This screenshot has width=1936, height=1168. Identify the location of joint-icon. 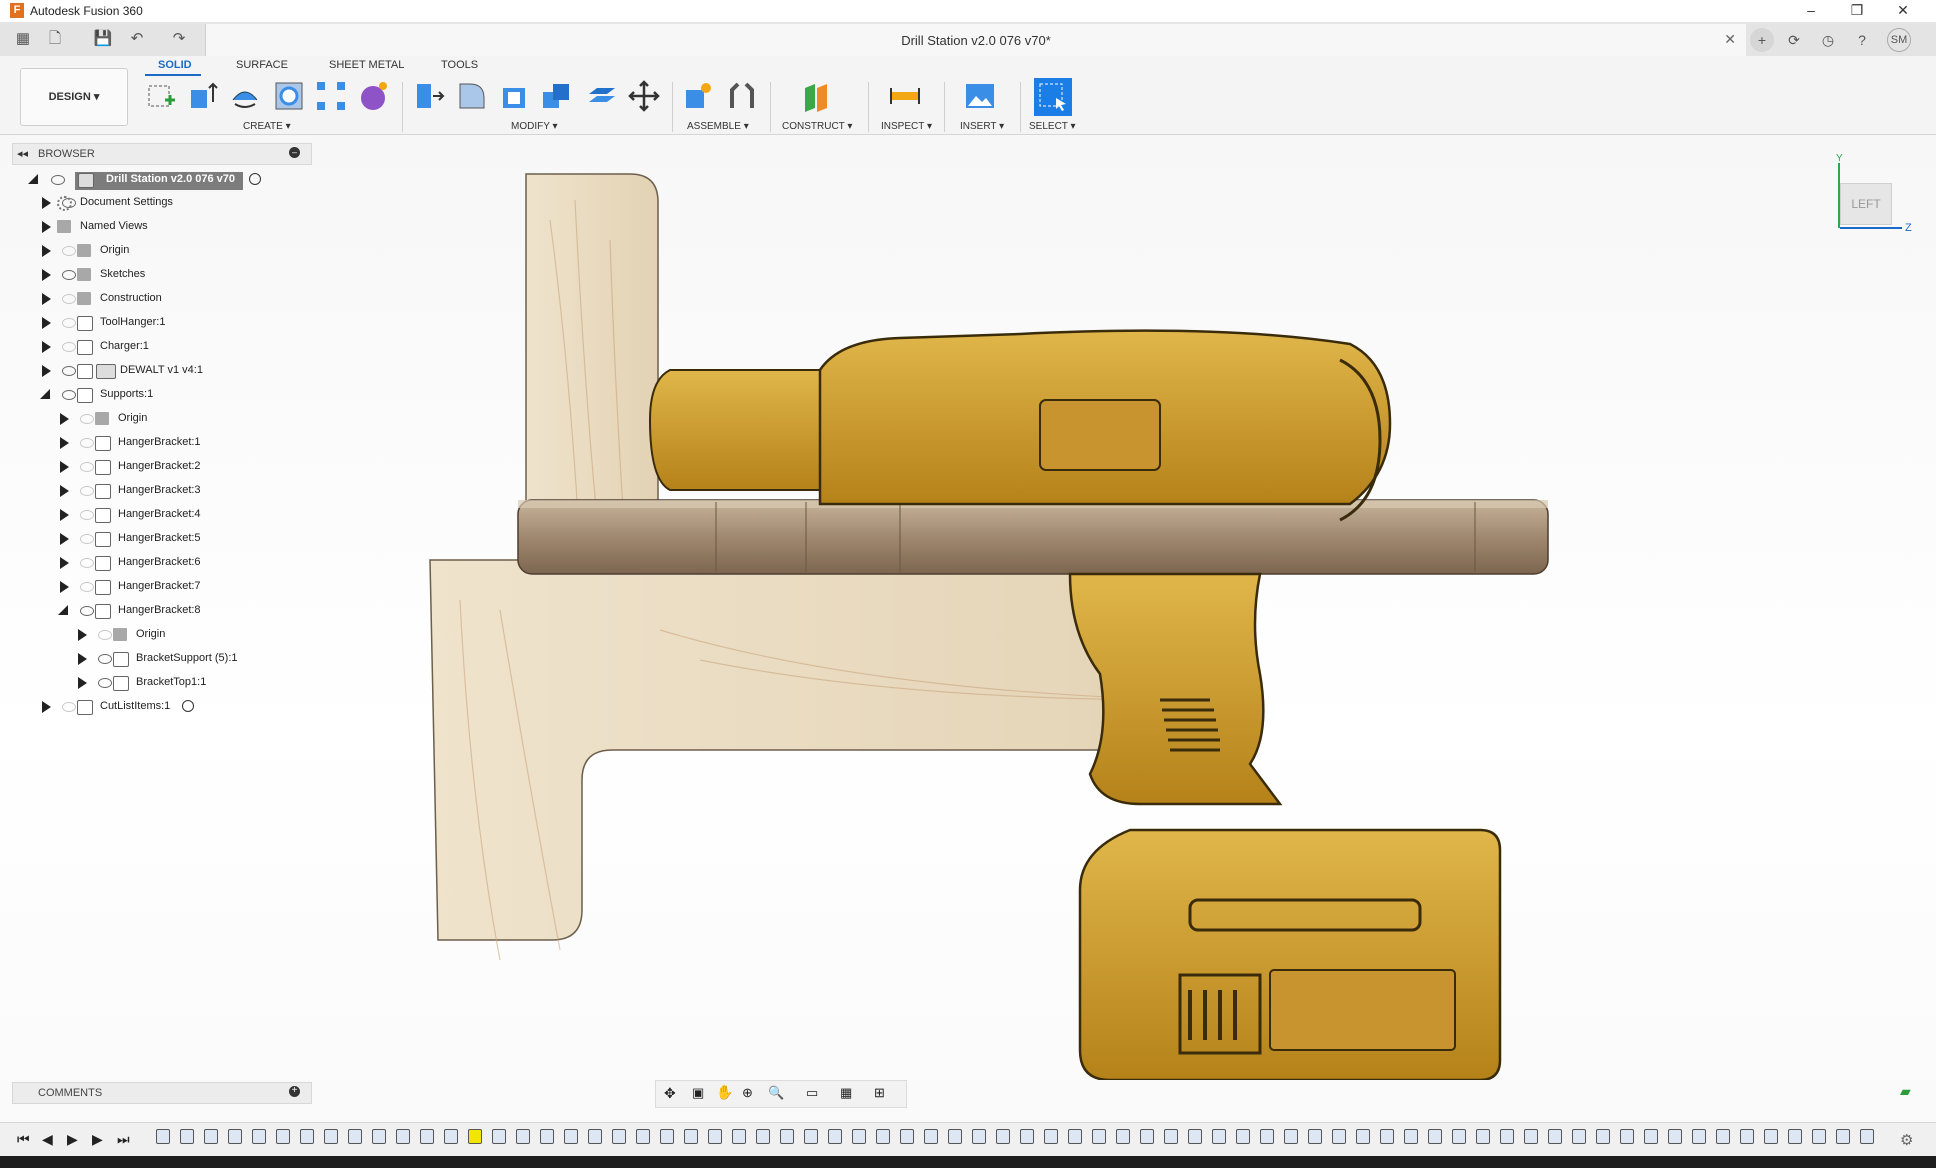
(742, 96).